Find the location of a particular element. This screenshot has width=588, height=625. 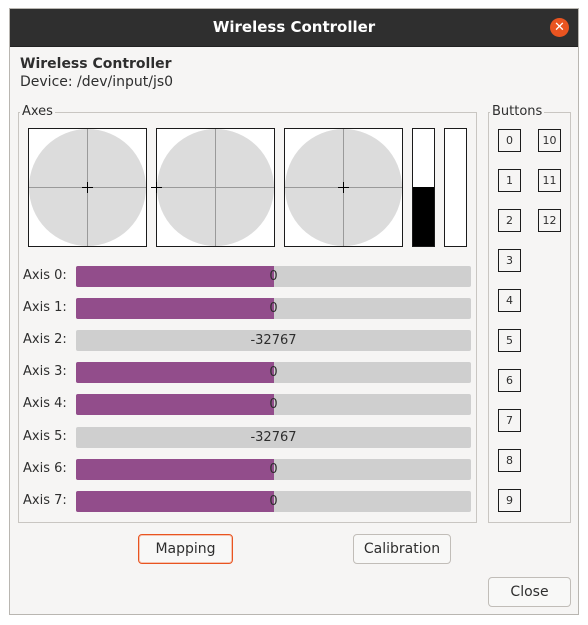

button-indicator-8: 8 is located at coordinates (509, 460).